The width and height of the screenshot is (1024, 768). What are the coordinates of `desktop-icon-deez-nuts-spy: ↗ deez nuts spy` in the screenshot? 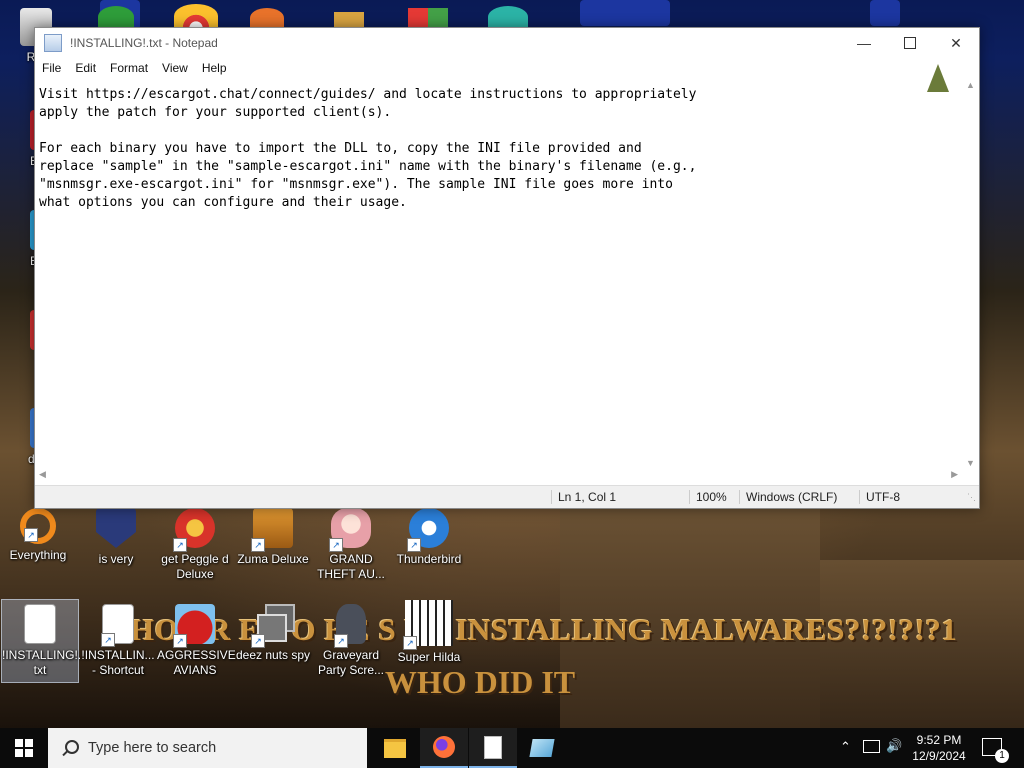 It's located at (273, 633).